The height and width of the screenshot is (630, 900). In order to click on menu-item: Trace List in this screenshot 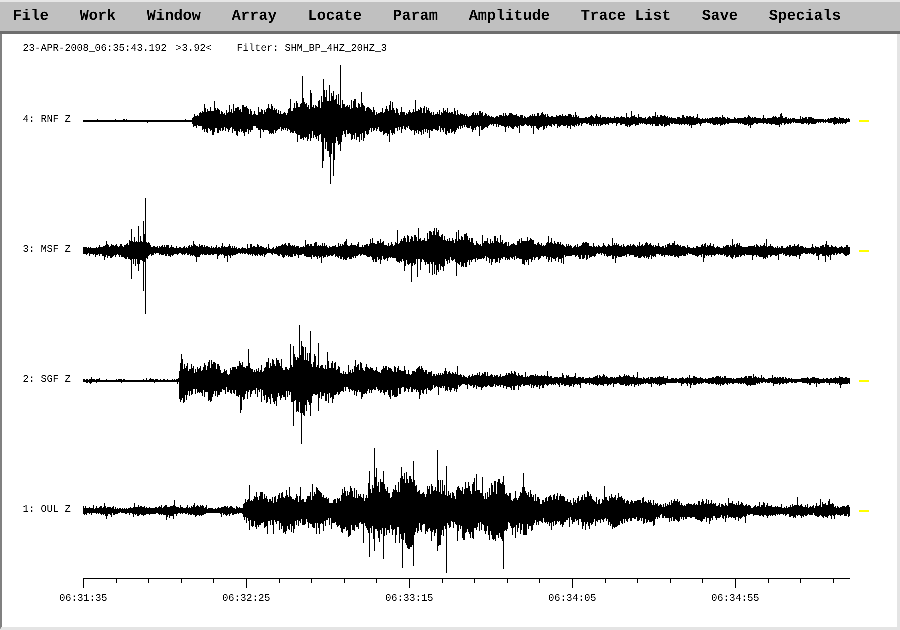, I will do `click(626, 16)`.